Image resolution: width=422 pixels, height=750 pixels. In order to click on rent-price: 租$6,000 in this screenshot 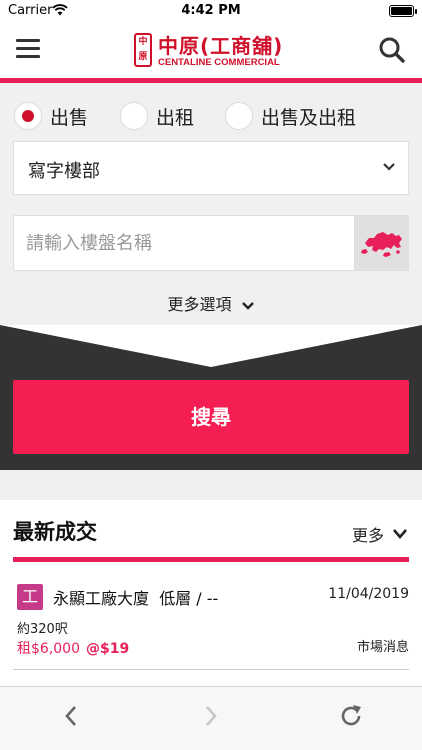, I will do `click(48, 649)`.